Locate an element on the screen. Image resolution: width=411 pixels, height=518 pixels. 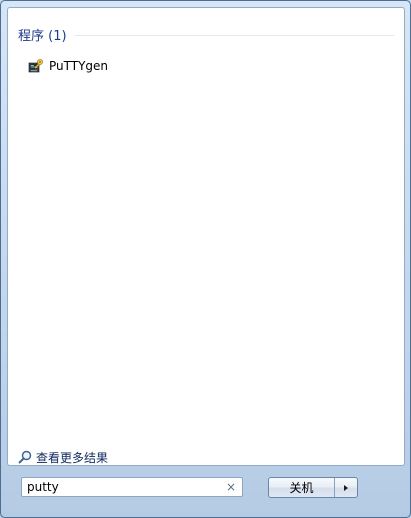
search-input is located at coordinates (119, 487).